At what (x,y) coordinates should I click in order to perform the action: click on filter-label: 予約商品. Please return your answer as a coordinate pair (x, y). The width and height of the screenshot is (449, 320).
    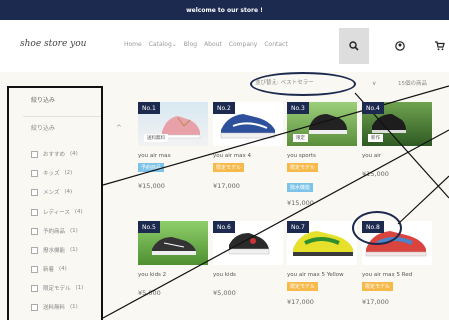
    Looking at the image, I should click on (54, 232).